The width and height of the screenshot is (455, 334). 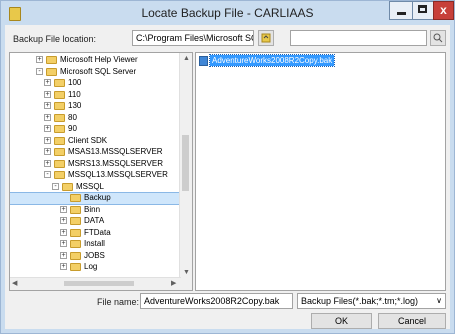 I want to click on tree-item: + JOBS, so click(x=95, y=256).